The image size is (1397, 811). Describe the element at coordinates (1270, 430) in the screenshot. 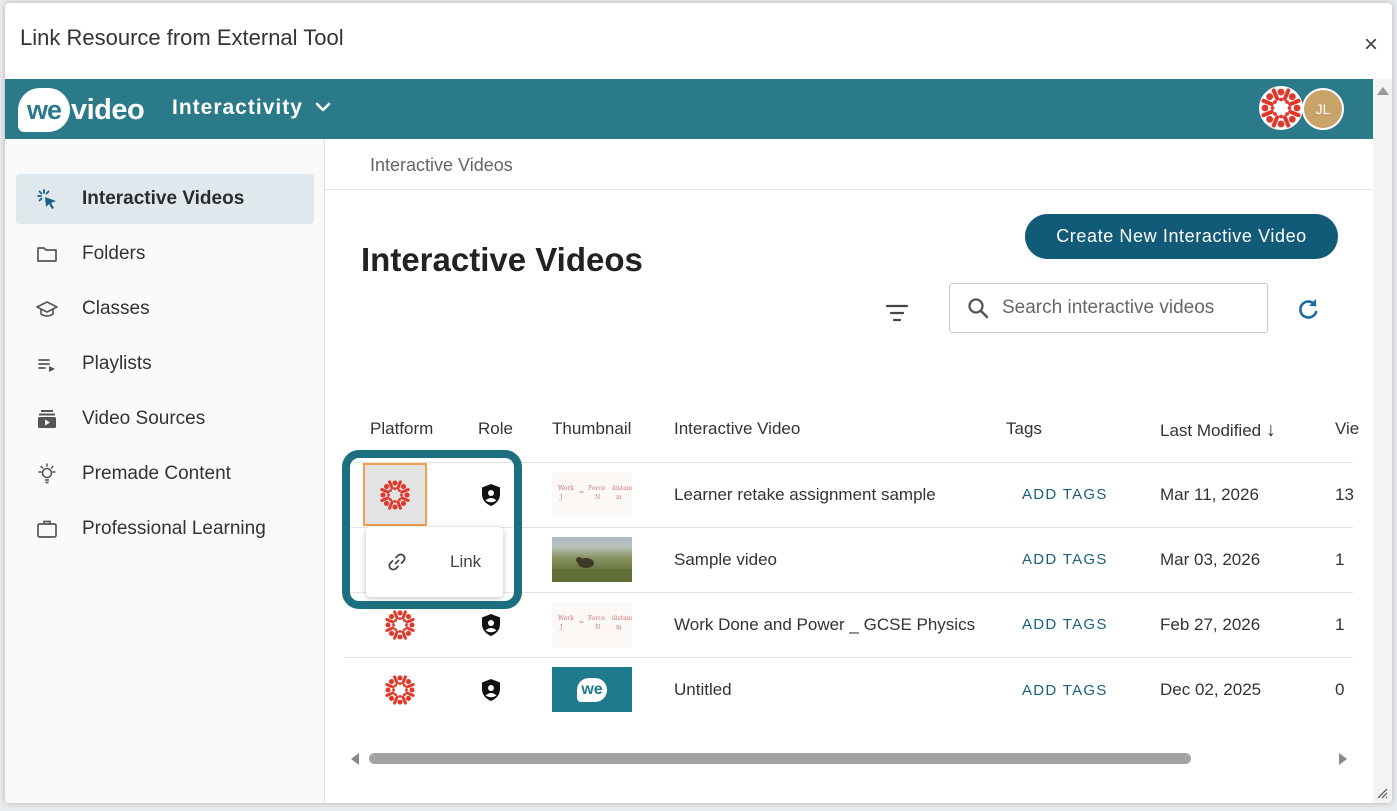

I see `sort-down-icon: ↓` at that location.